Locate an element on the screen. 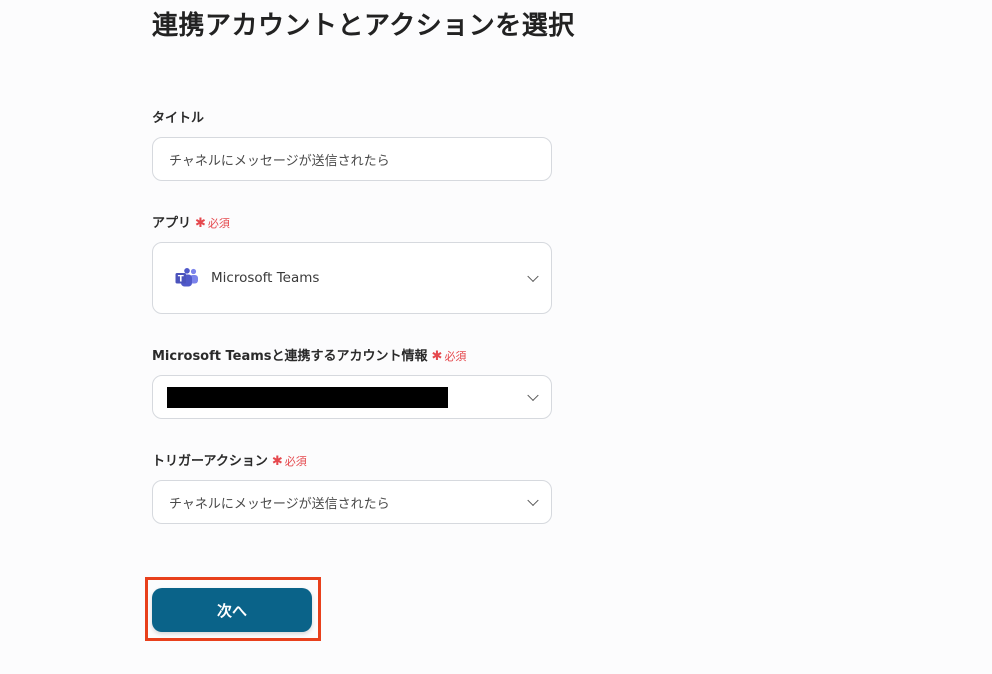 The image size is (992, 674). account-label-text: Microsoft Teamsと連携するアカウント情報 is located at coordinates (290, 356).